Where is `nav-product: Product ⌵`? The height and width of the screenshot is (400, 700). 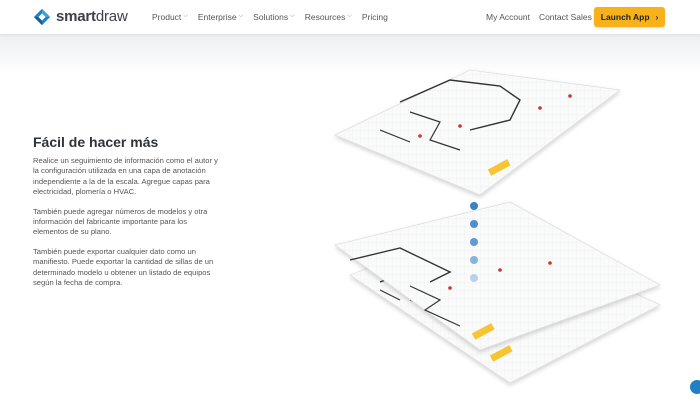
nav-product: Product ⌵ is located at coordinates (170, 17).